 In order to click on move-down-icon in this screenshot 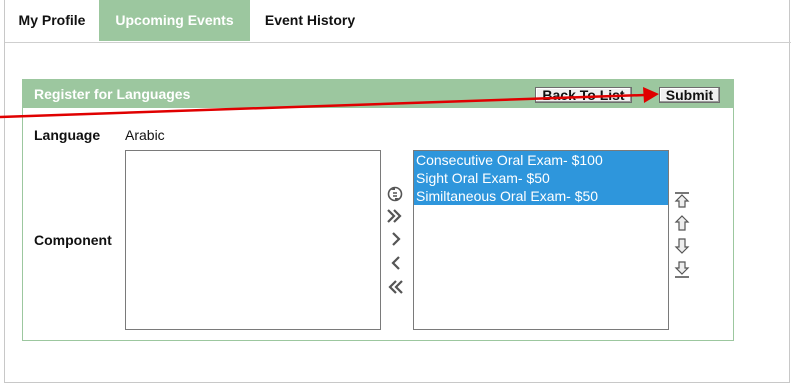, I will do `click(682, 246)`.